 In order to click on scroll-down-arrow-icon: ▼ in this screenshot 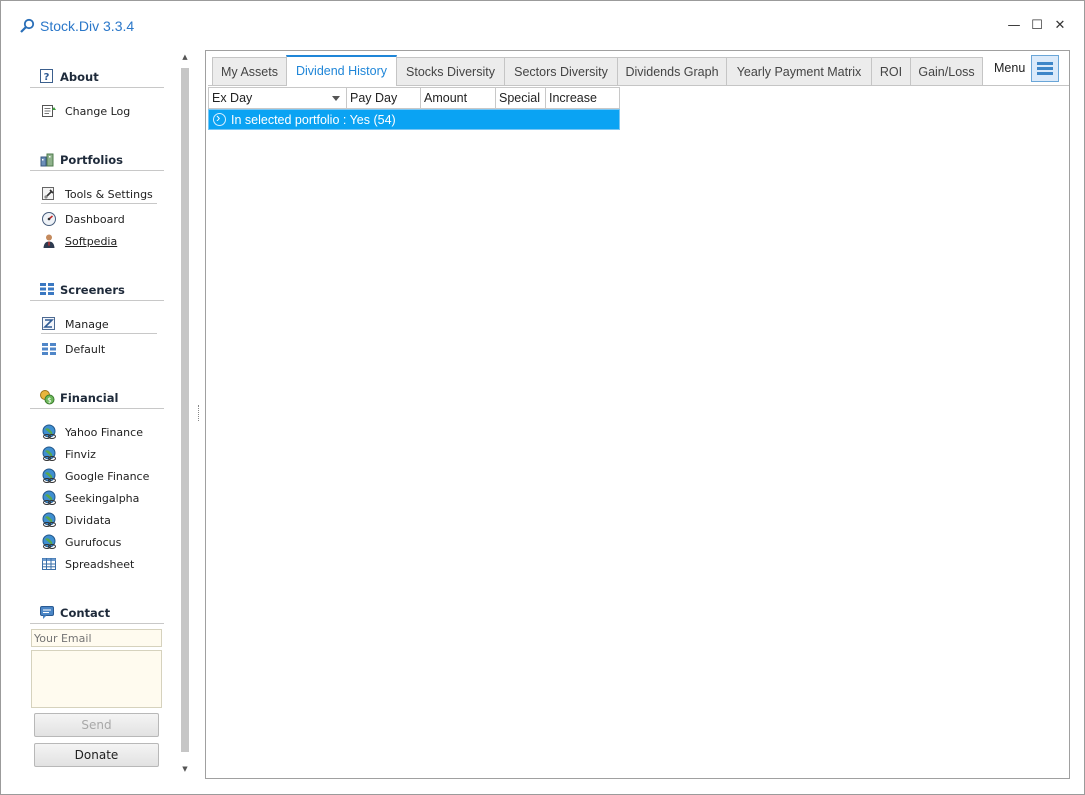, I will do `click(185, 769)`.